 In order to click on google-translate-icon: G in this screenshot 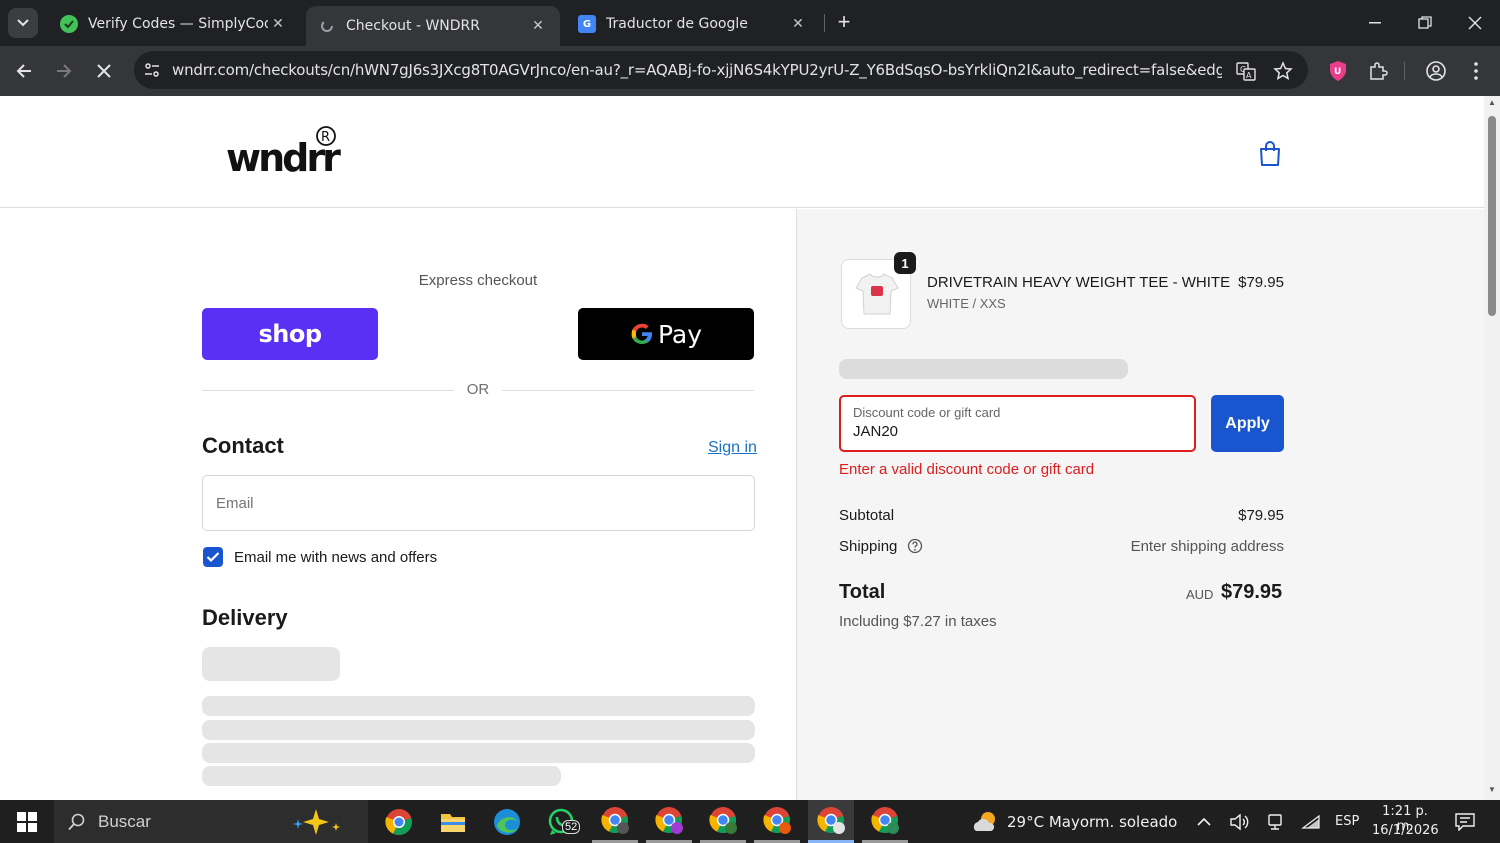, I will do `click(587, 24)`.